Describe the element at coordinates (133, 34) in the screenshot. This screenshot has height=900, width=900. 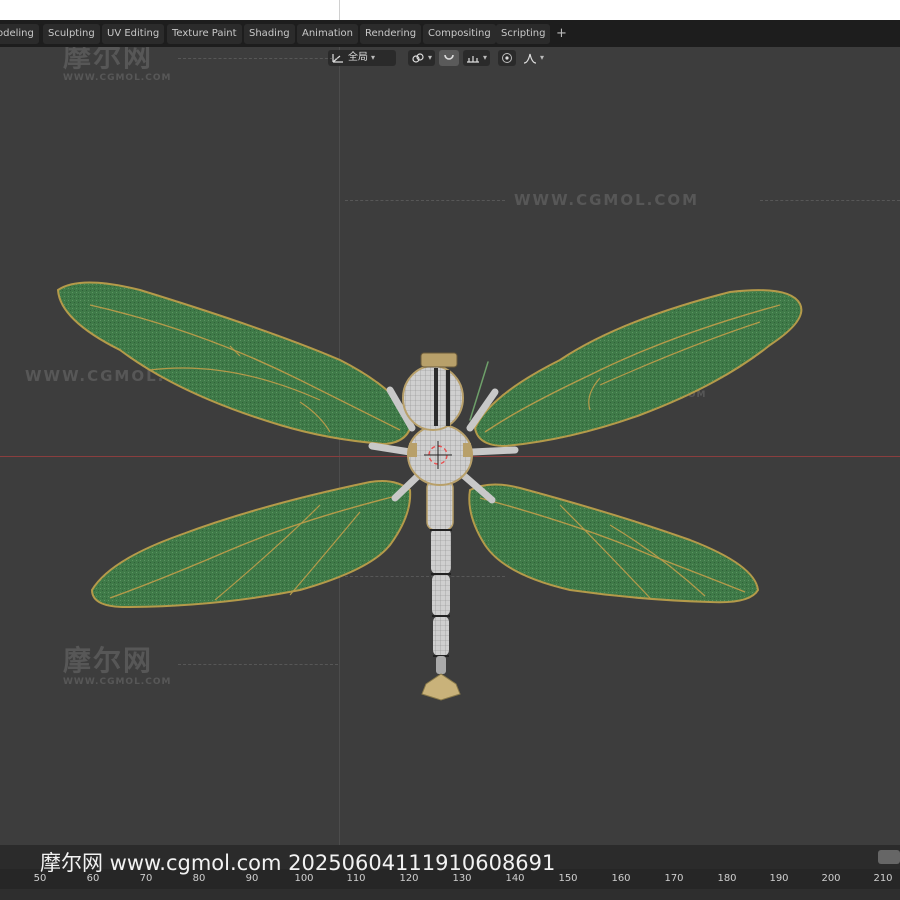
I see `tab-uv-editing: UV Editing` at that location.